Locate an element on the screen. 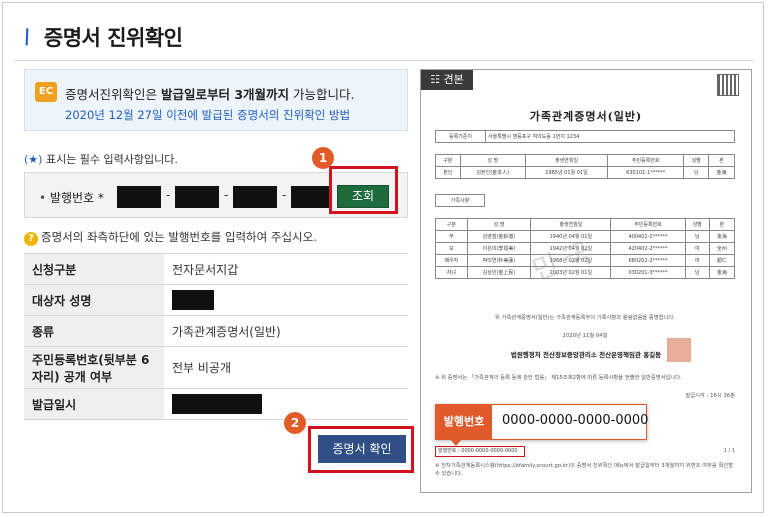  sample-tag: ☷ 견본 is located at coordinates (447, 80).